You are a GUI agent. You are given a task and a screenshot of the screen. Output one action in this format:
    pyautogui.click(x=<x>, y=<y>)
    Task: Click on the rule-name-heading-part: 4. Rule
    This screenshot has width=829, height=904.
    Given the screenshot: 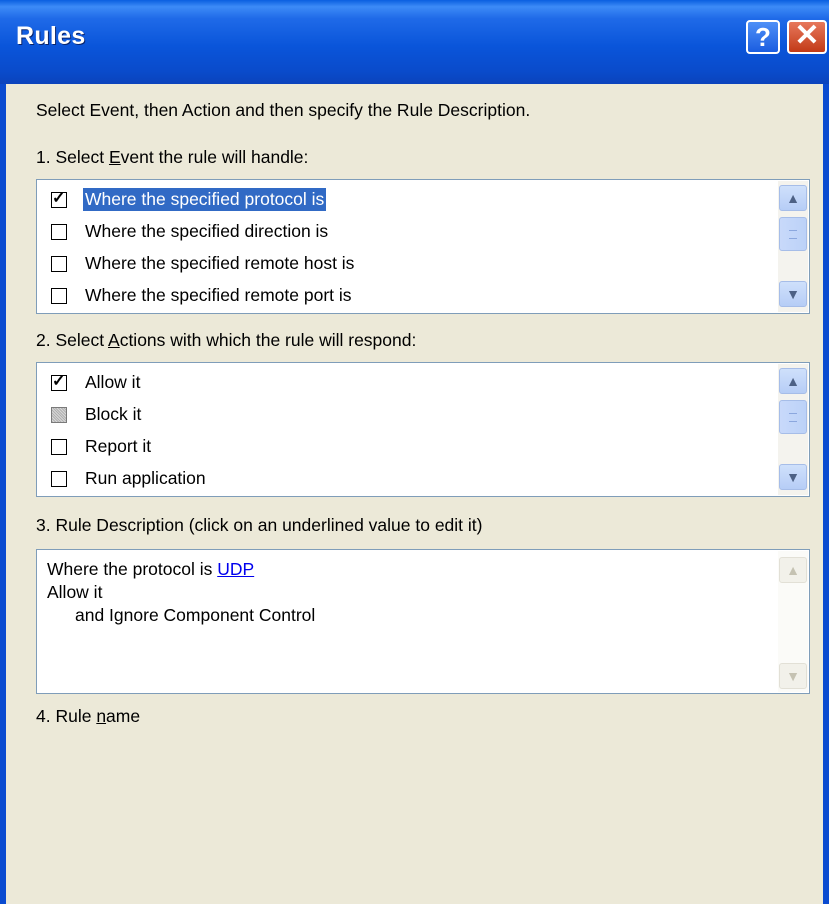 What is the action you would take?
    pyautogui.click(x=66, y=716)
    